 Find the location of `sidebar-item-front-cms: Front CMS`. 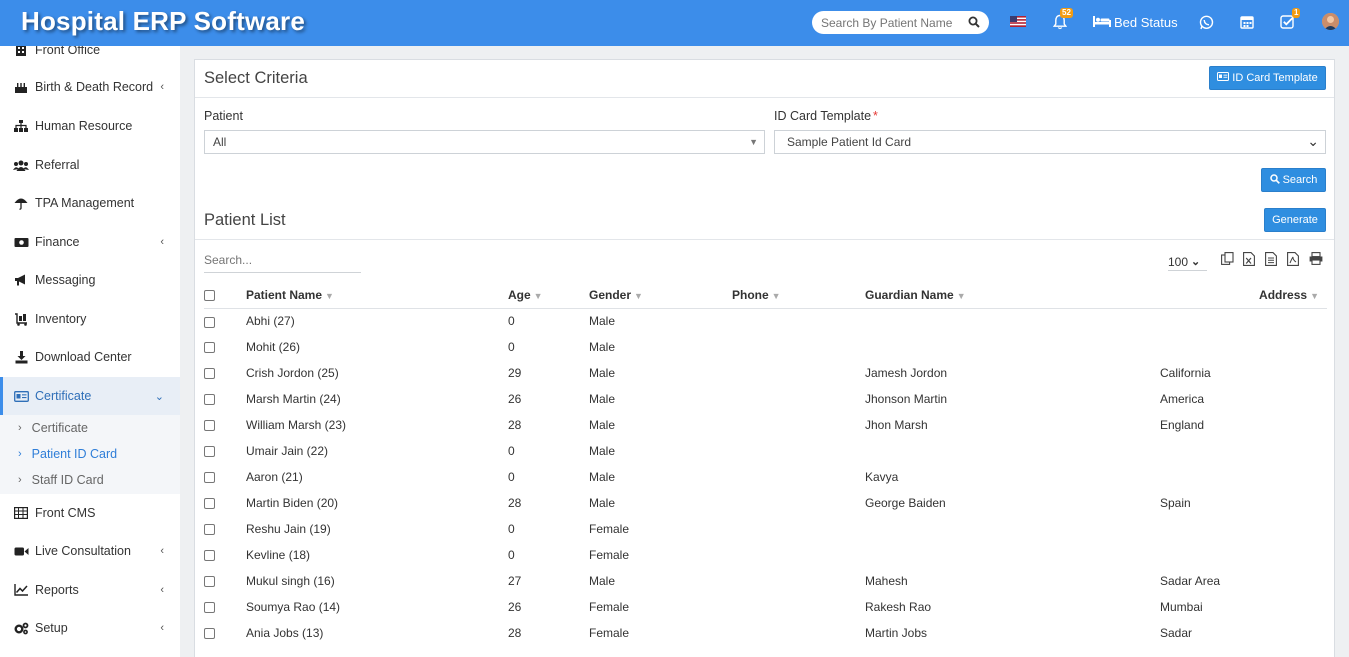

sidebar-item-front-cms: Front CMS is located at coordinates (90, 513).